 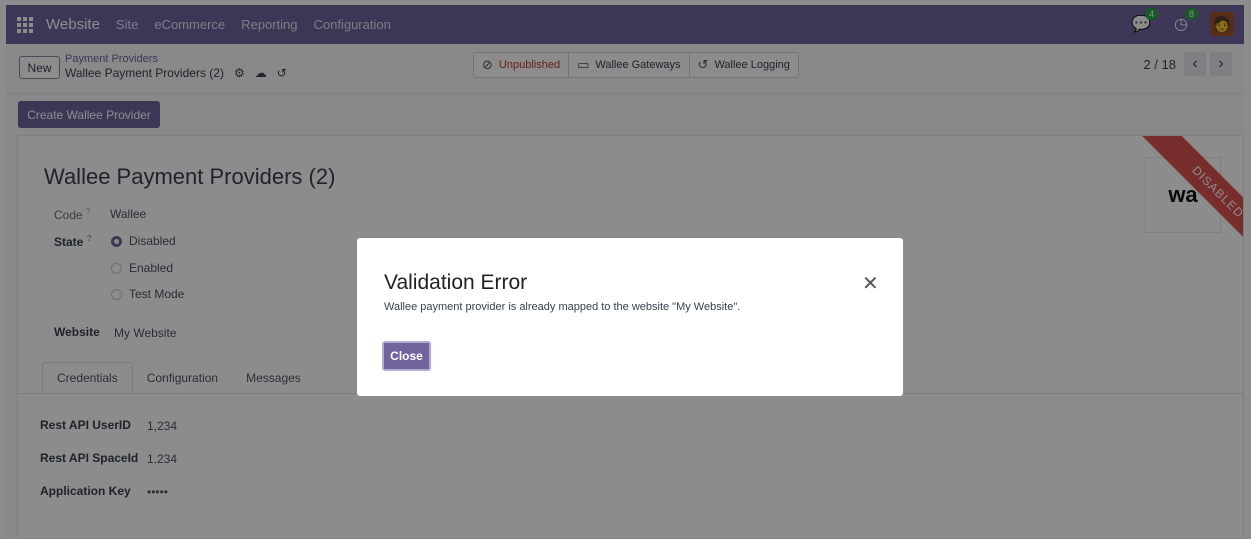 What do you see at coordinates (406, 356) in the screenshot?
I see `close-button: Close` at bounding box center [406, 356].